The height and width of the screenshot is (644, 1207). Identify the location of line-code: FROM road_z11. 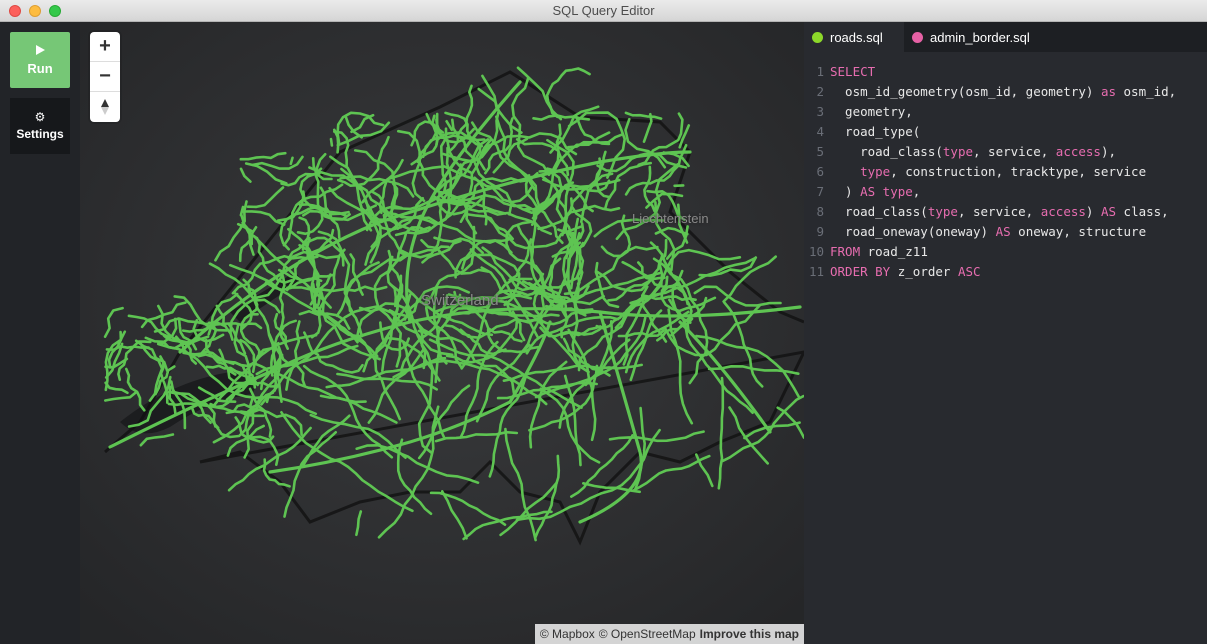
(879, 251).